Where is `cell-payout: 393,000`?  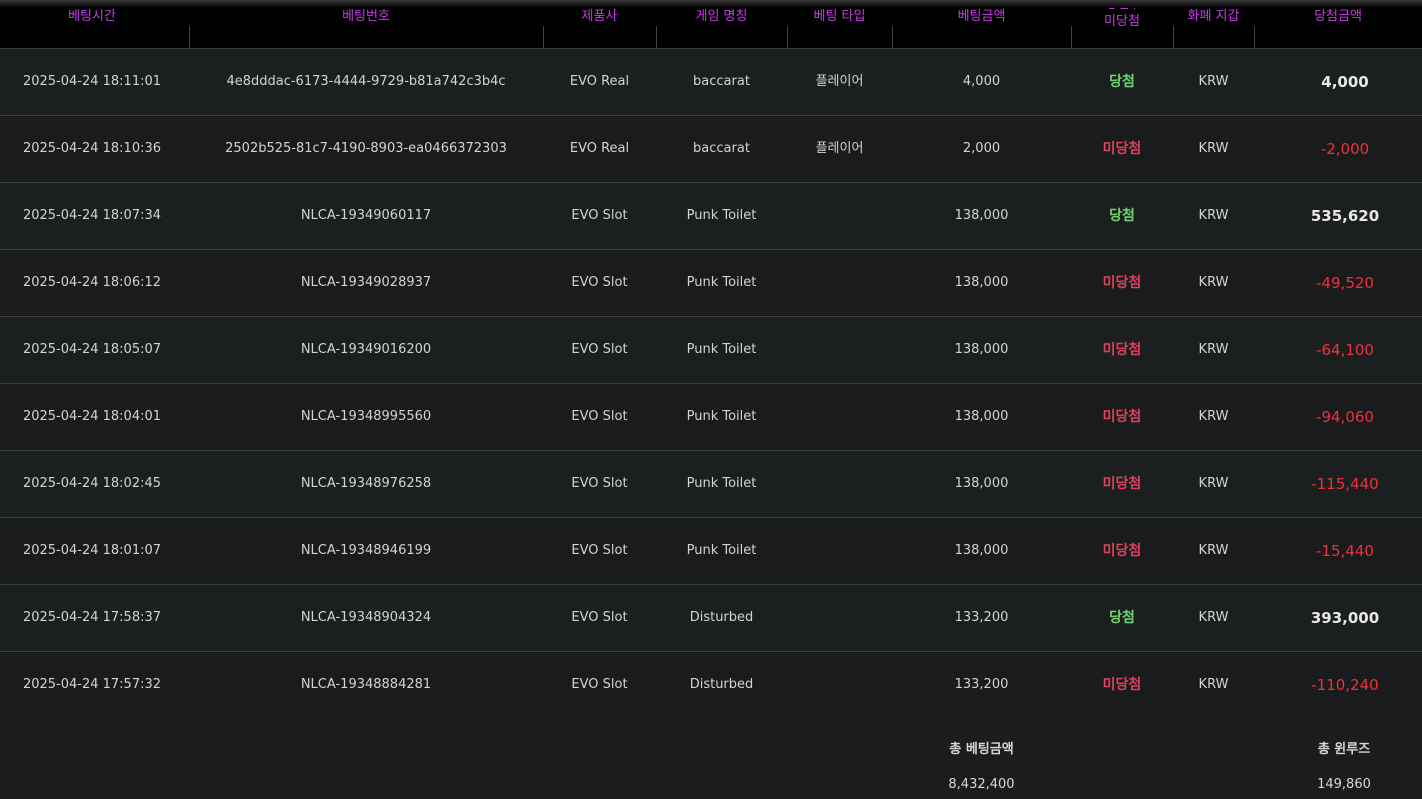 cell-payout: 393,000 is located at coordinates (1345, 618).